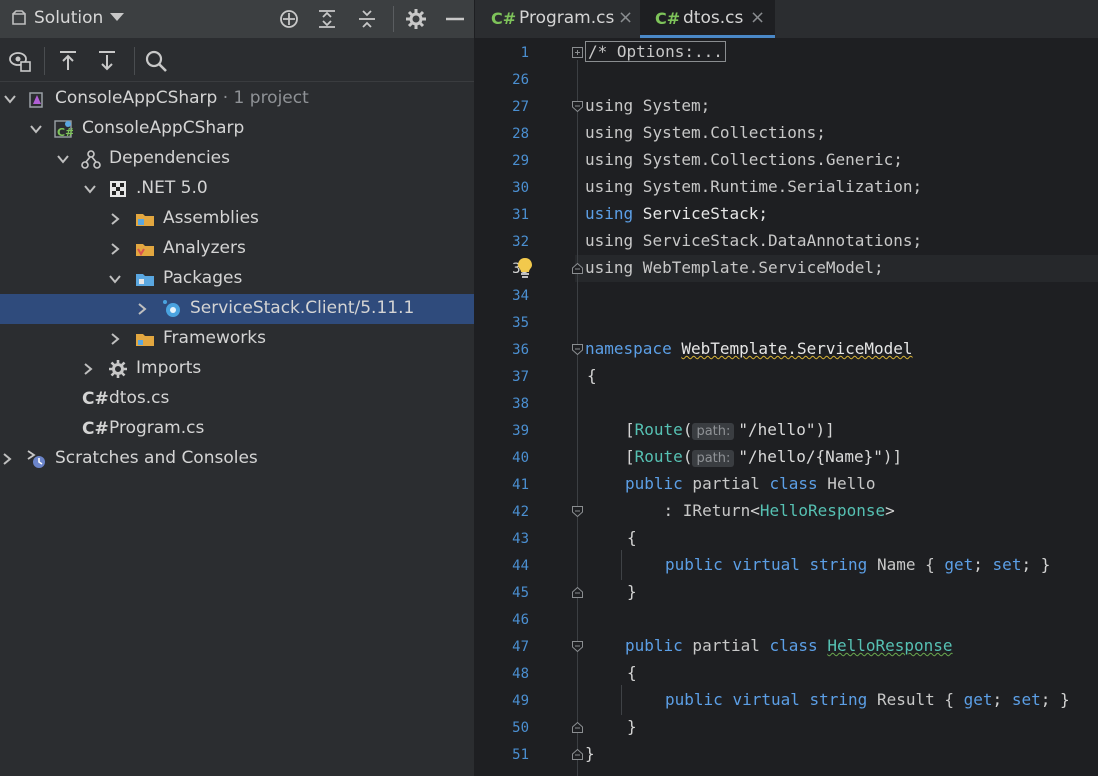 Image resolution: width=1098 pixels, height=776 pixels. Describe the element at coordinates (237, 399) in the screenshot. I see `tree-item-dtos-cs: C# dtos.cs` at that location.